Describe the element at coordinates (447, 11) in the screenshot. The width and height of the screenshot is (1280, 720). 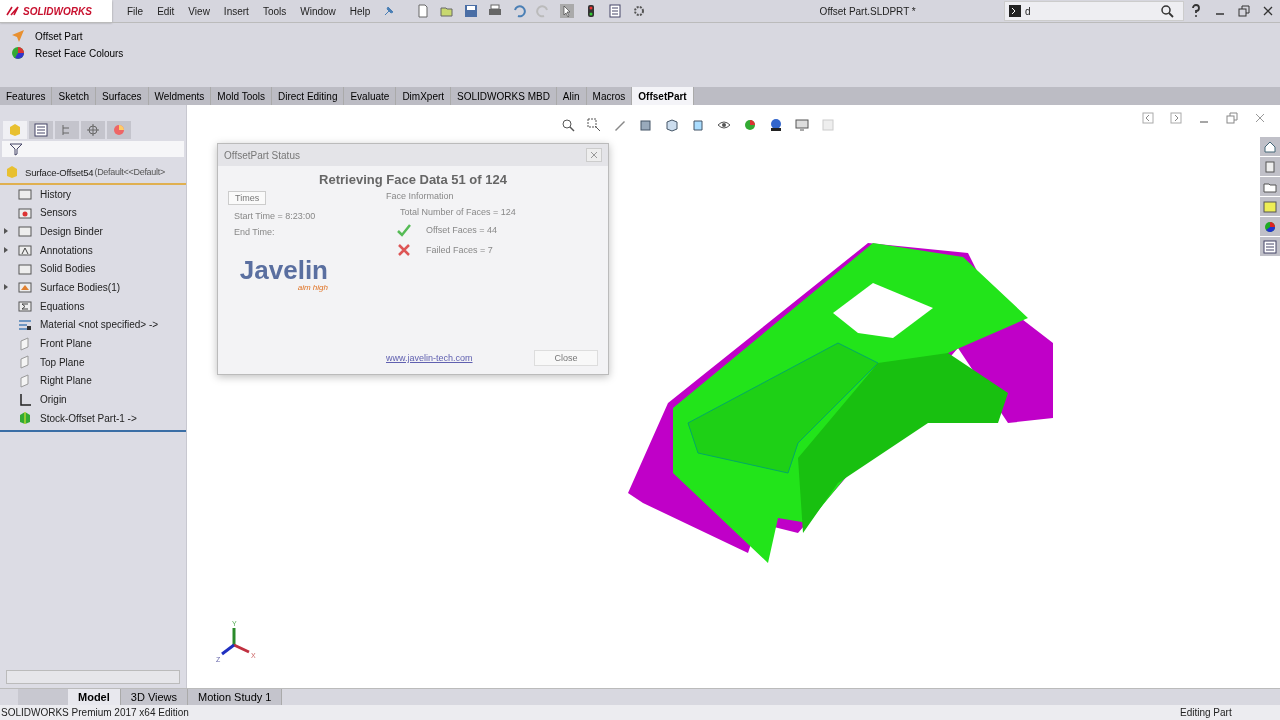
I see `open-folder-icon` at that location.